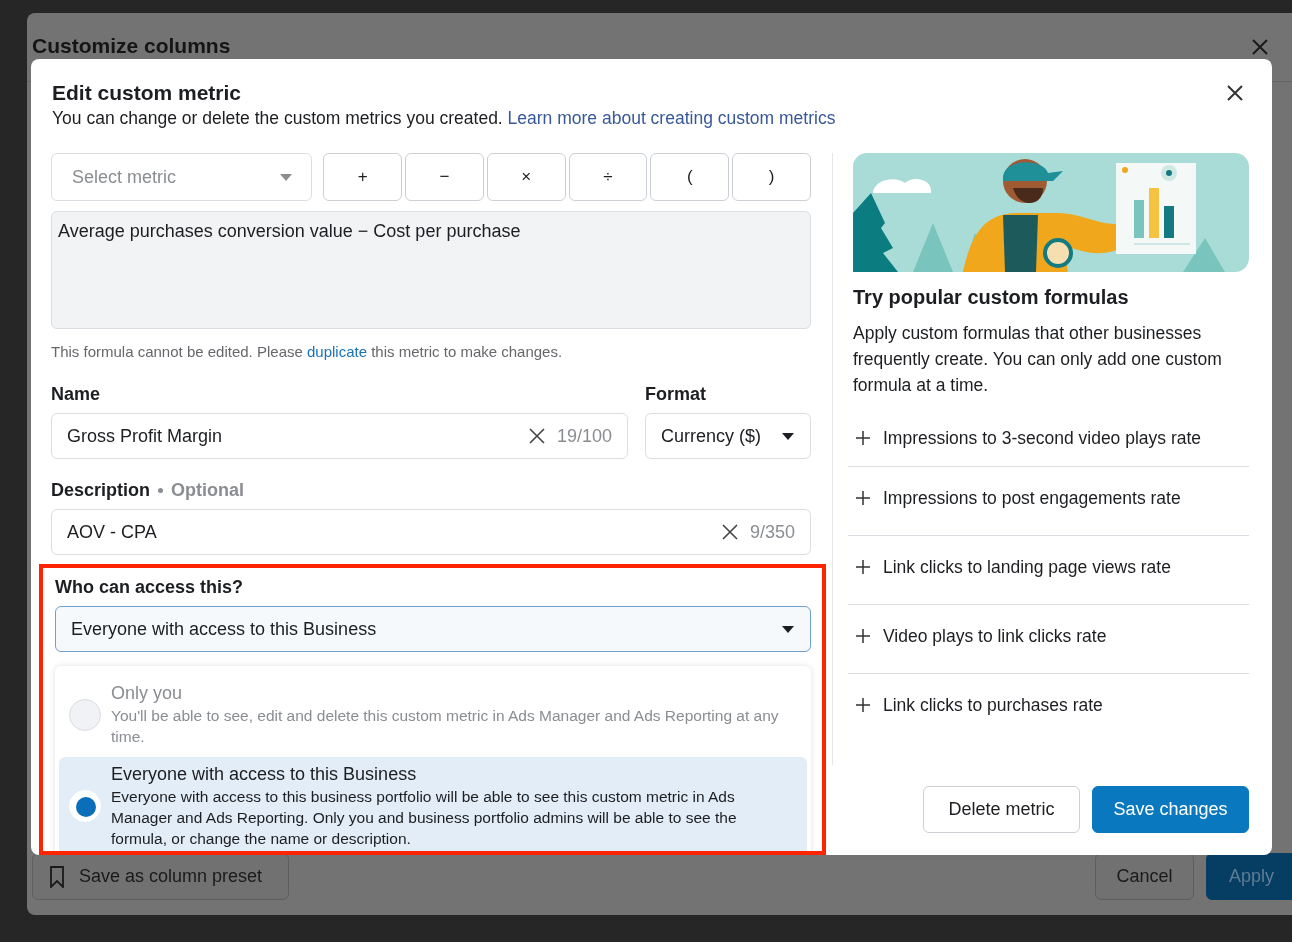 The width and height of the screenshot is (1292, 942). What do you see at coordinates (526, 177) in the screenshot?
I see `operator-button: ×` at bounding box center [526, 177].